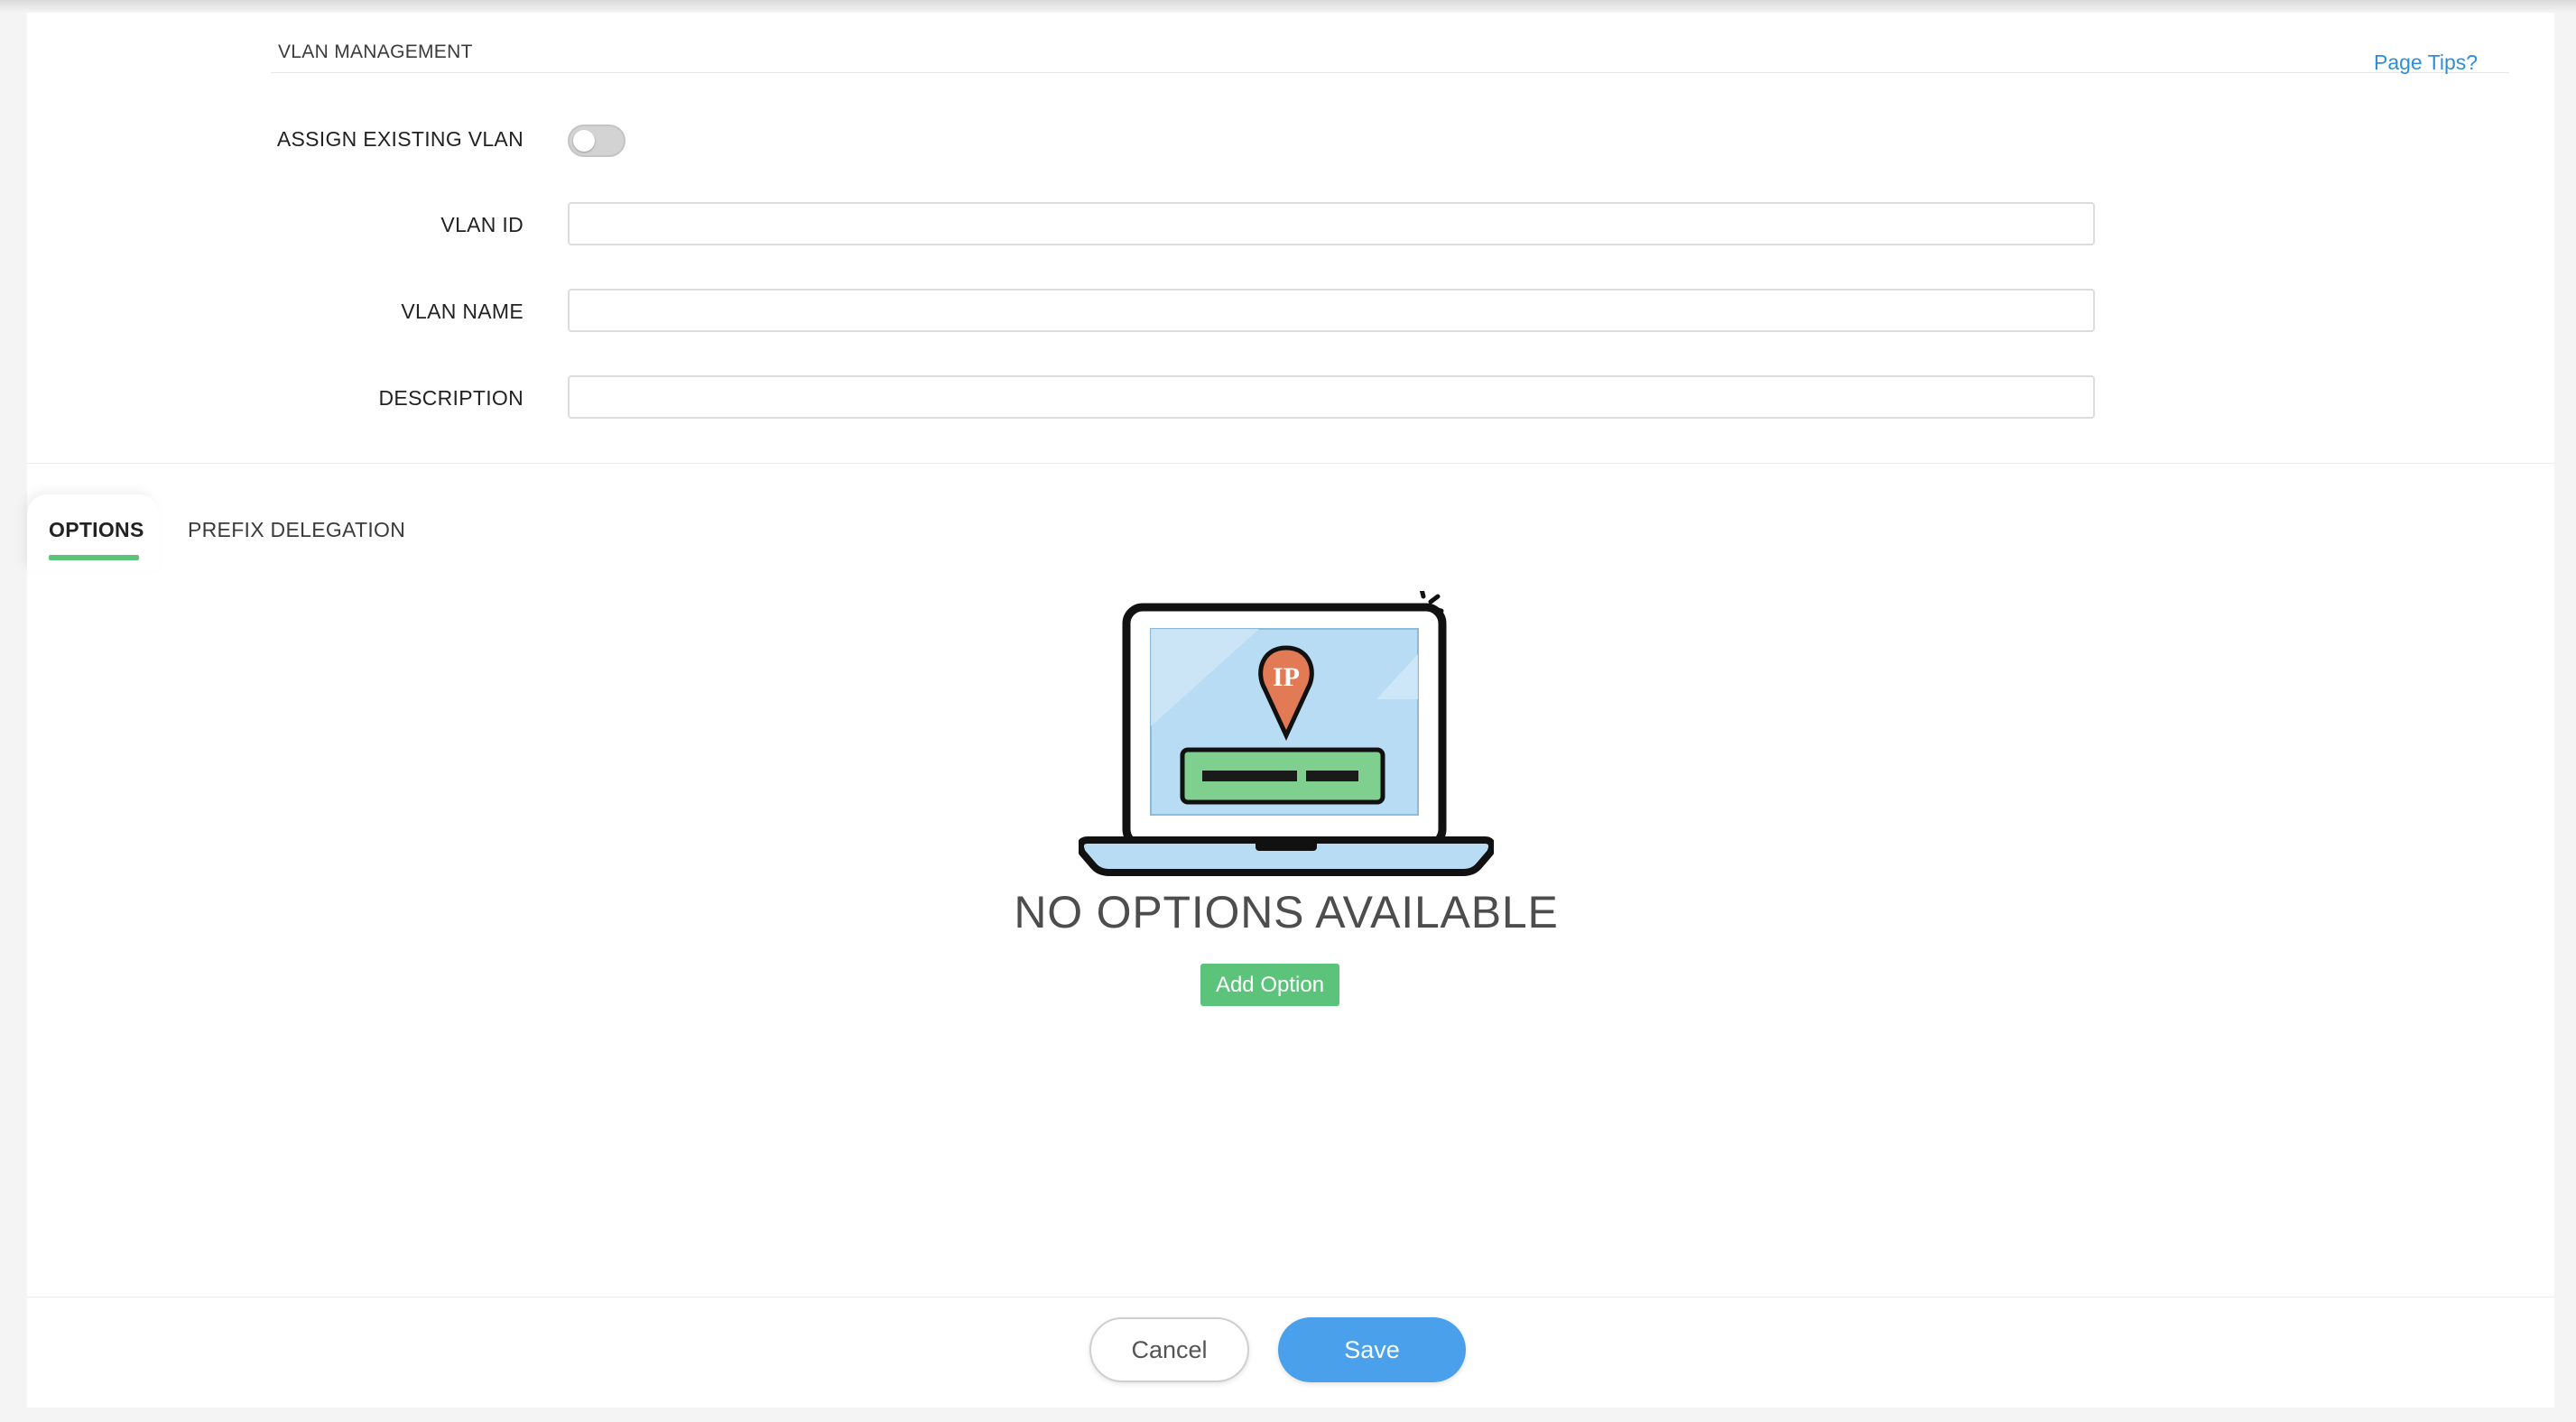  I want to click on toggle-knob, so click(584, 141).